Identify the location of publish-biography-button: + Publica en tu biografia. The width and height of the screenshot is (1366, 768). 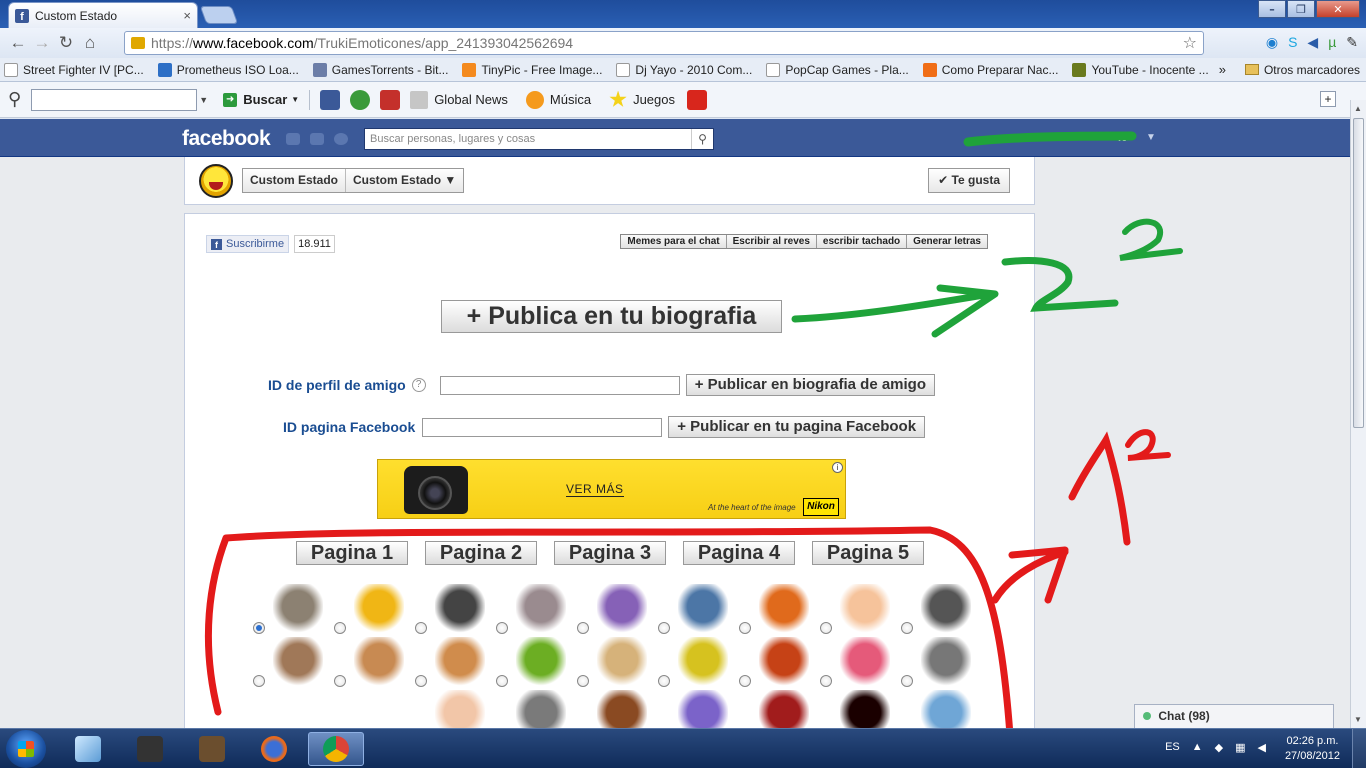
(611, 316).